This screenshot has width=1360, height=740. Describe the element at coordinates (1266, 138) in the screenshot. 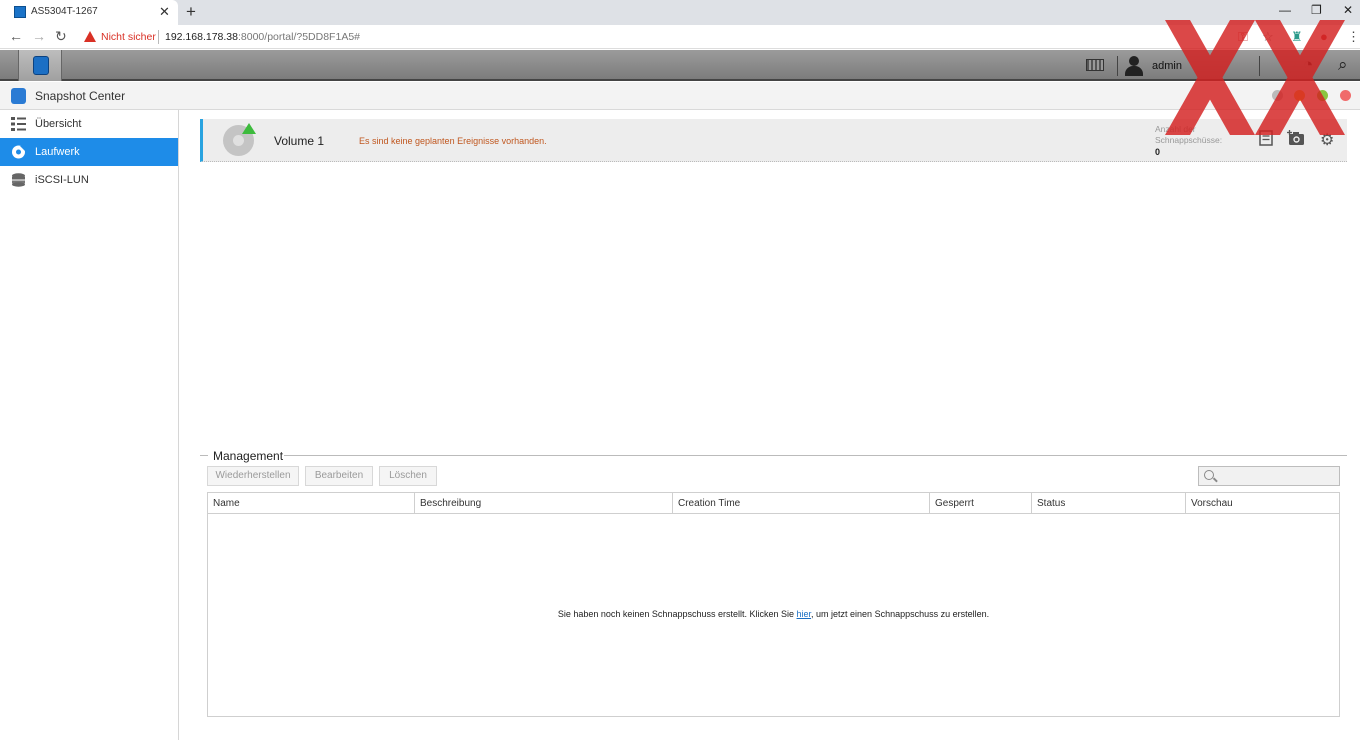

I see `schedule-icon` at that location.